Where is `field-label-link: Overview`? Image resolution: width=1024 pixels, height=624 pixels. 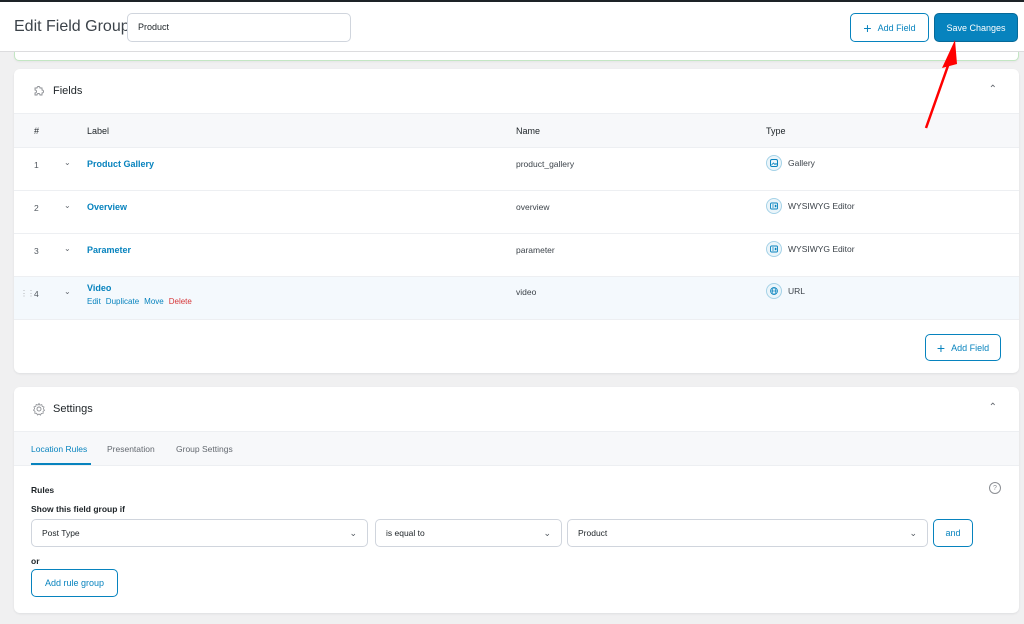
field-label-link: Overview is located at coordinates (107, 207).